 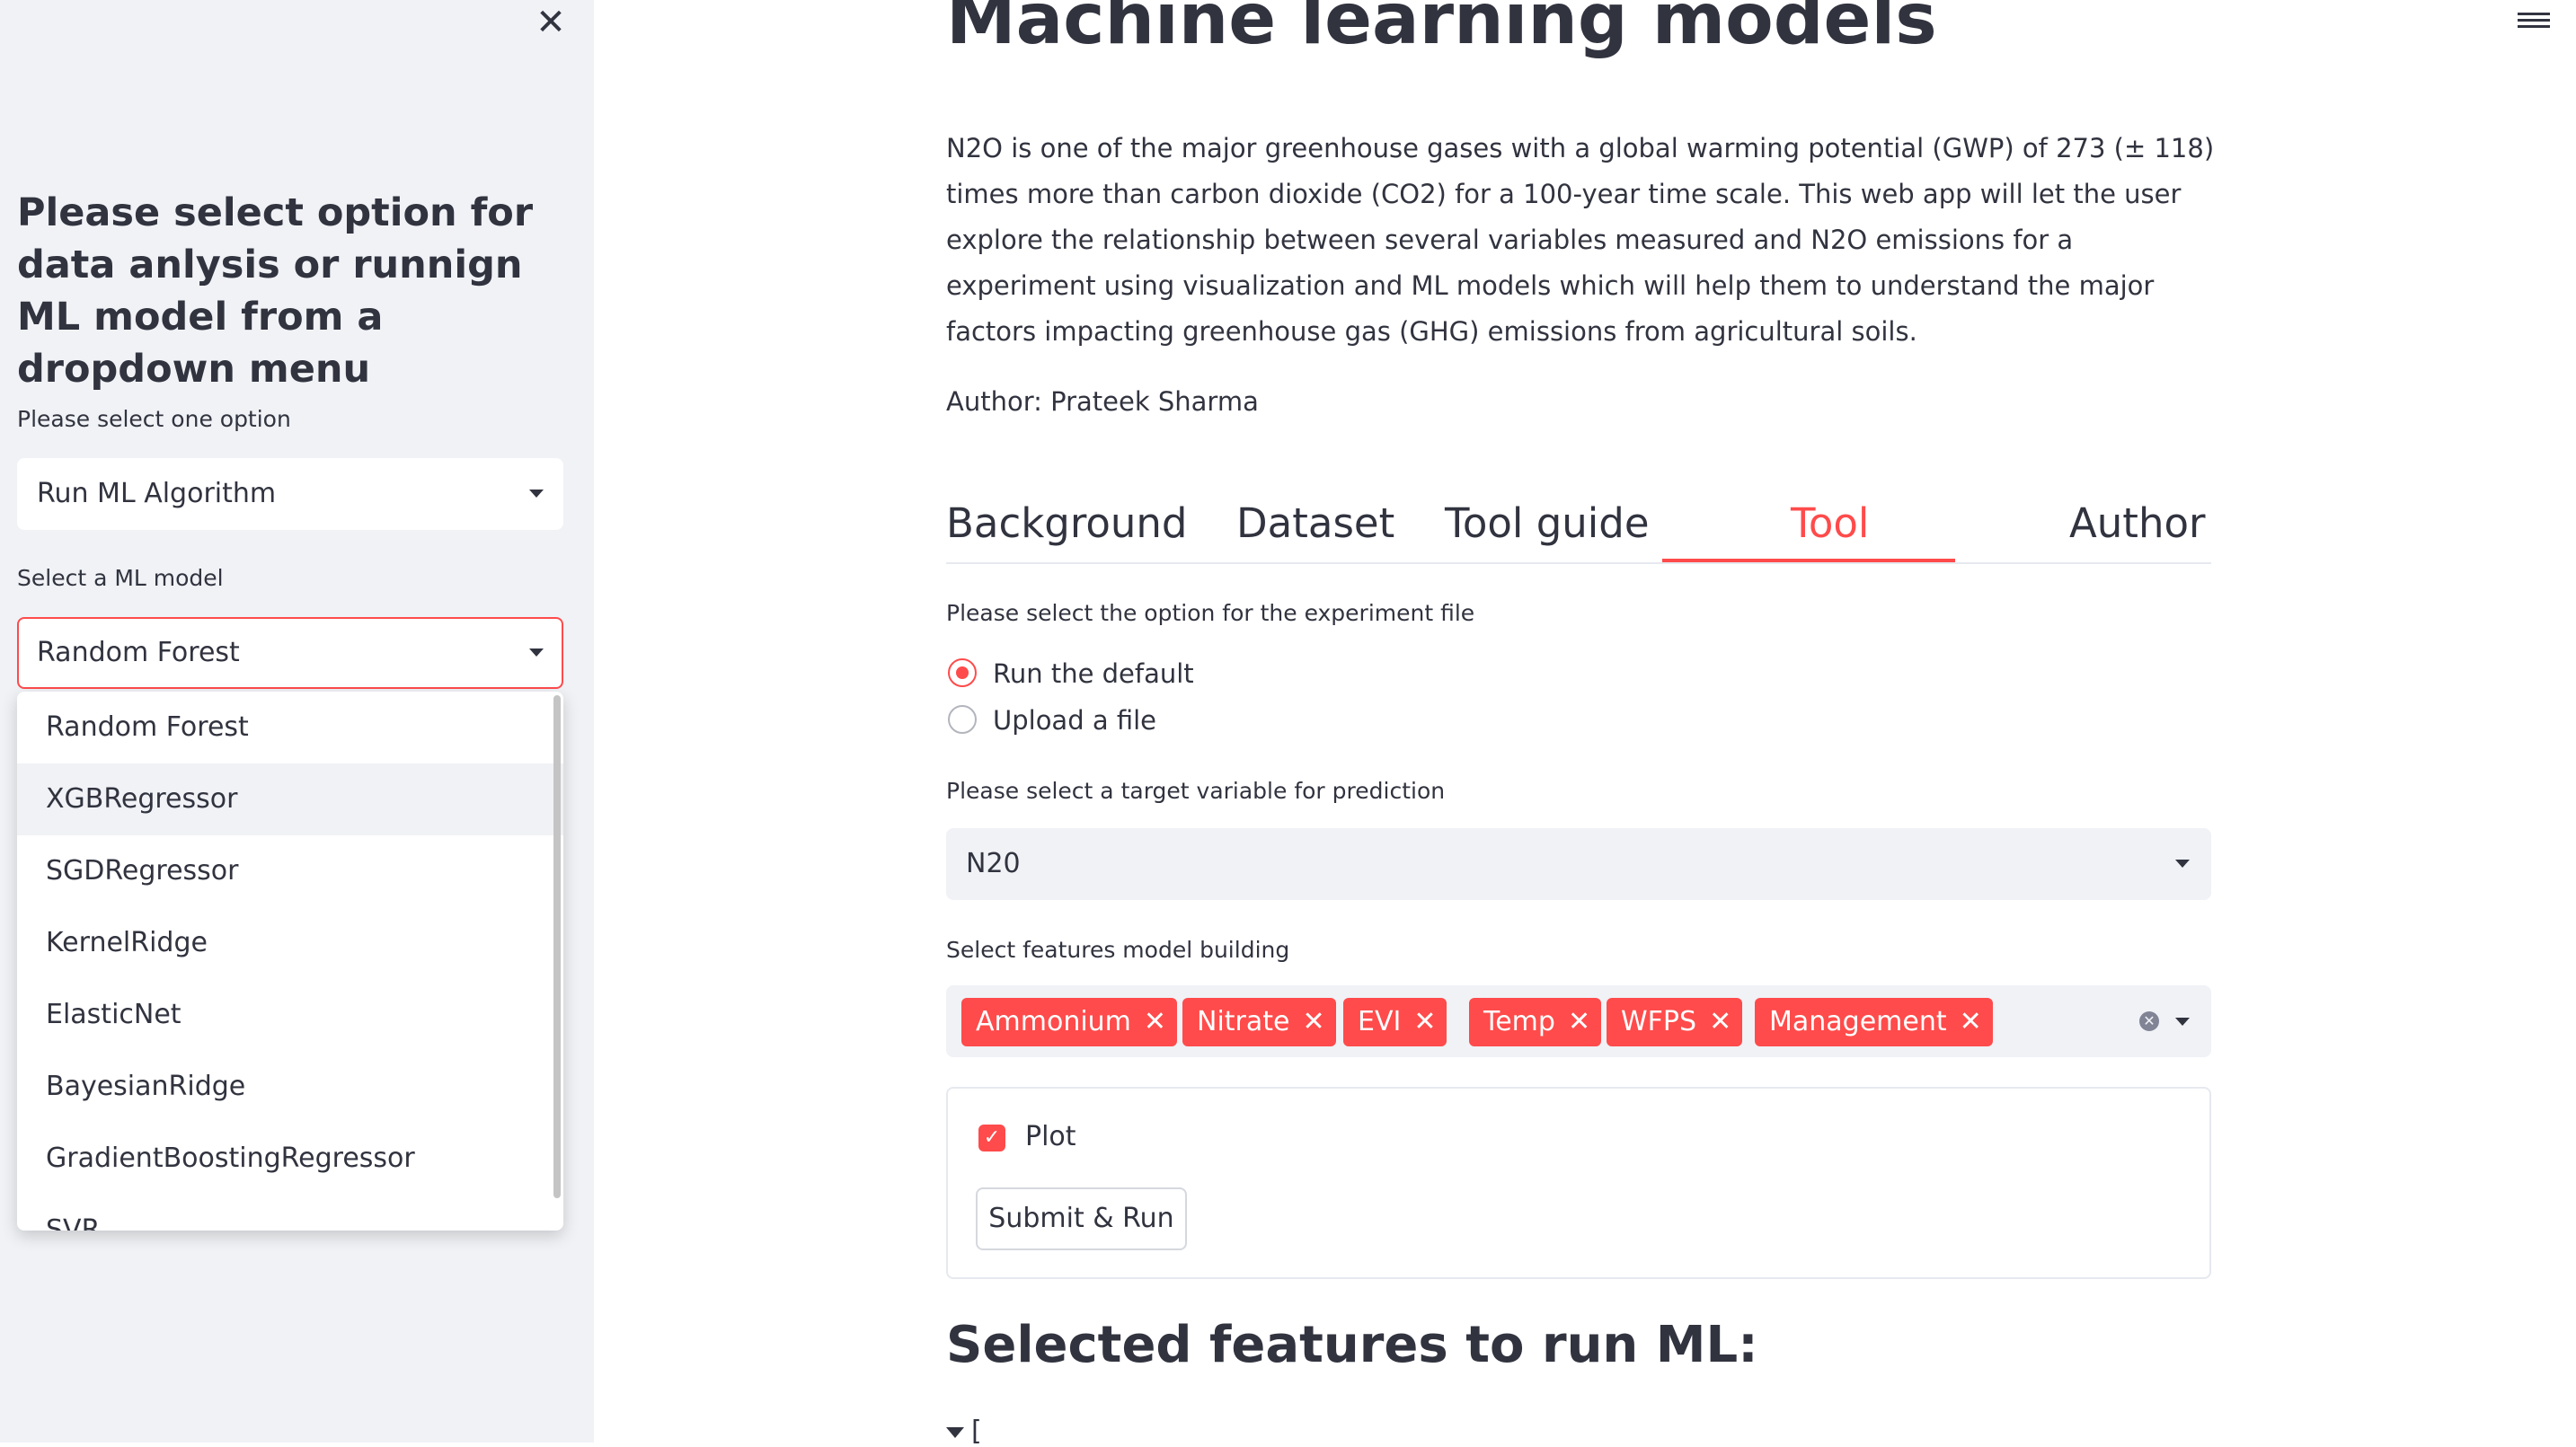 I want to click on page-title: Machine learning models, so click(x=1441, y=30).